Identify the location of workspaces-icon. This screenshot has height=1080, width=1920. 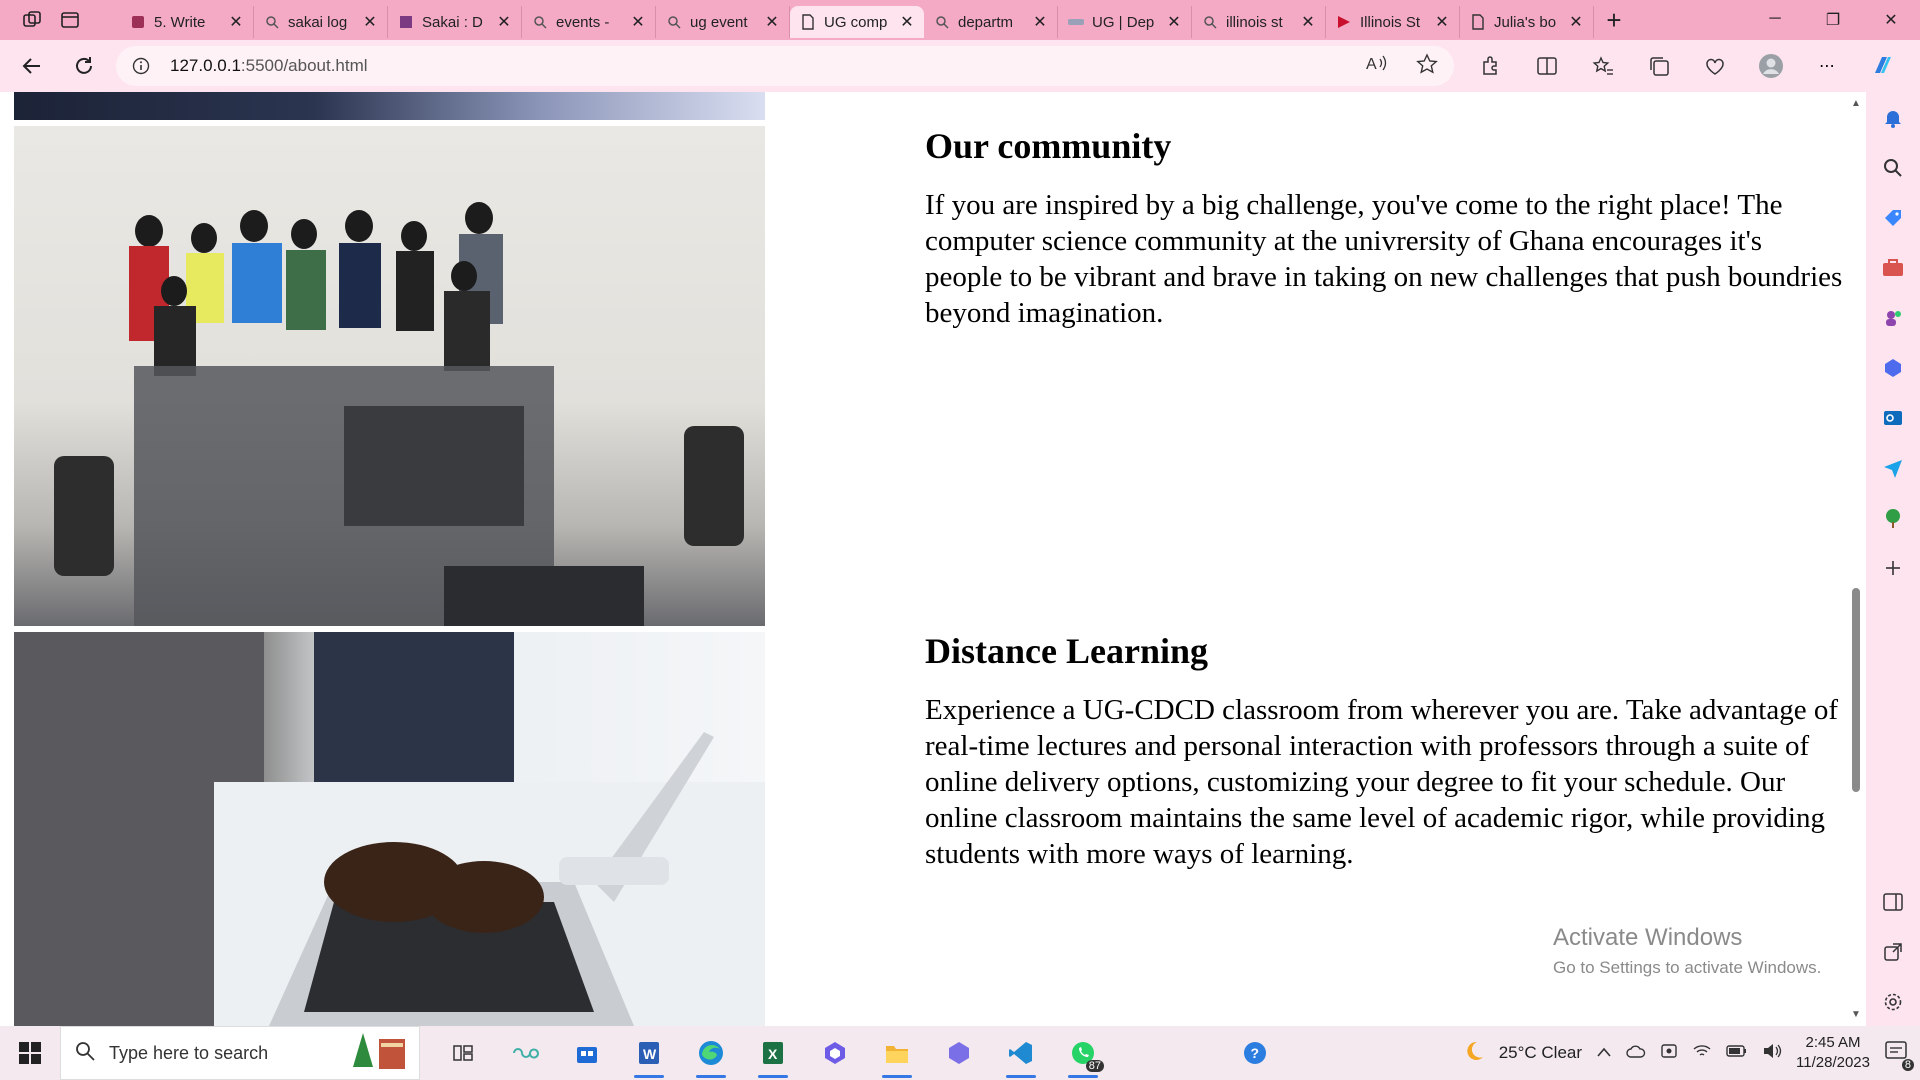
(32, 20).